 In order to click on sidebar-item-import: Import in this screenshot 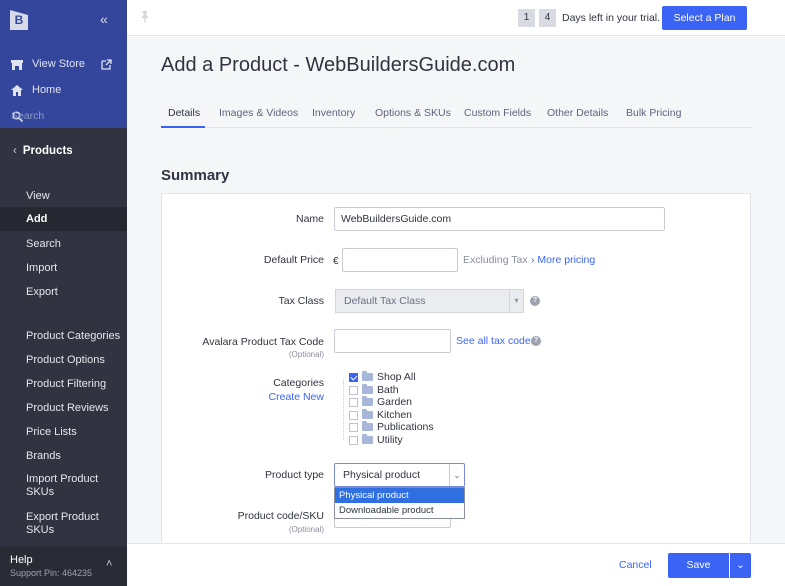, I will do `click(63, 268)`.